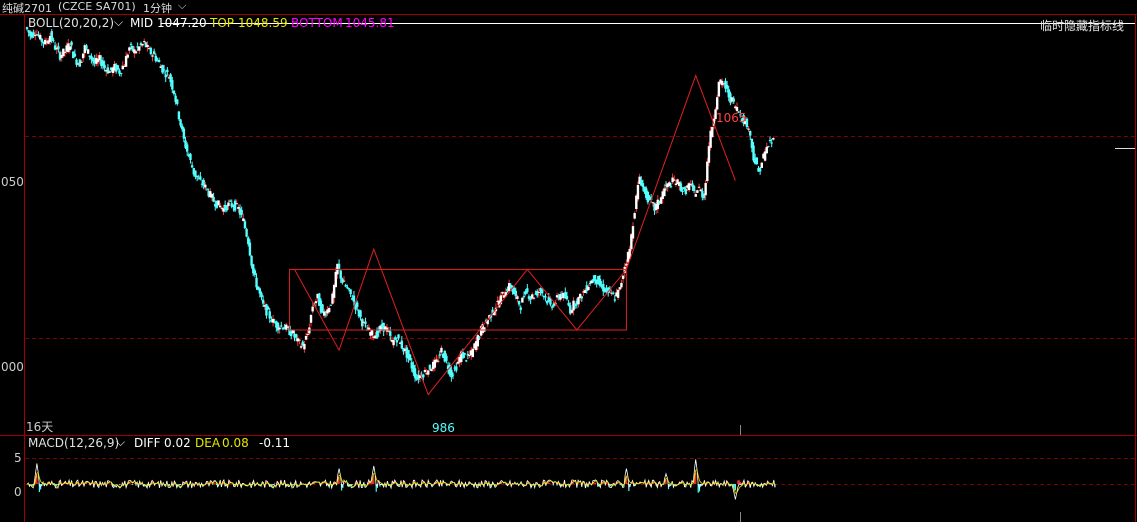 The image size is (1137, 522). What do you see at coordinates (443, 428) in the screenshot?
I see `low-annotation: 986` at bounding box center [443, 428].